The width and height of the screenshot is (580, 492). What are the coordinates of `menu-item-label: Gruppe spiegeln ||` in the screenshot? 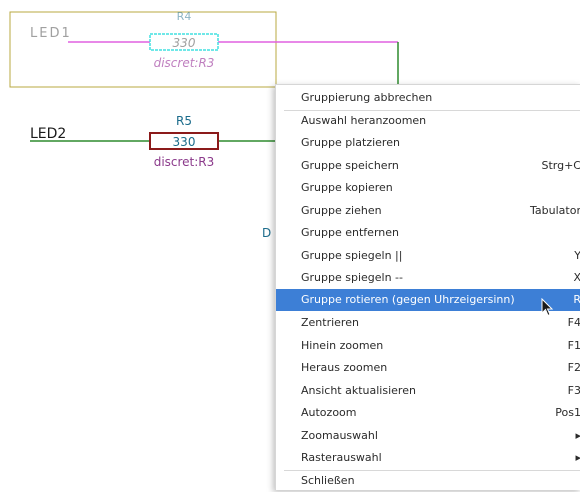 It's located at (352, 255).